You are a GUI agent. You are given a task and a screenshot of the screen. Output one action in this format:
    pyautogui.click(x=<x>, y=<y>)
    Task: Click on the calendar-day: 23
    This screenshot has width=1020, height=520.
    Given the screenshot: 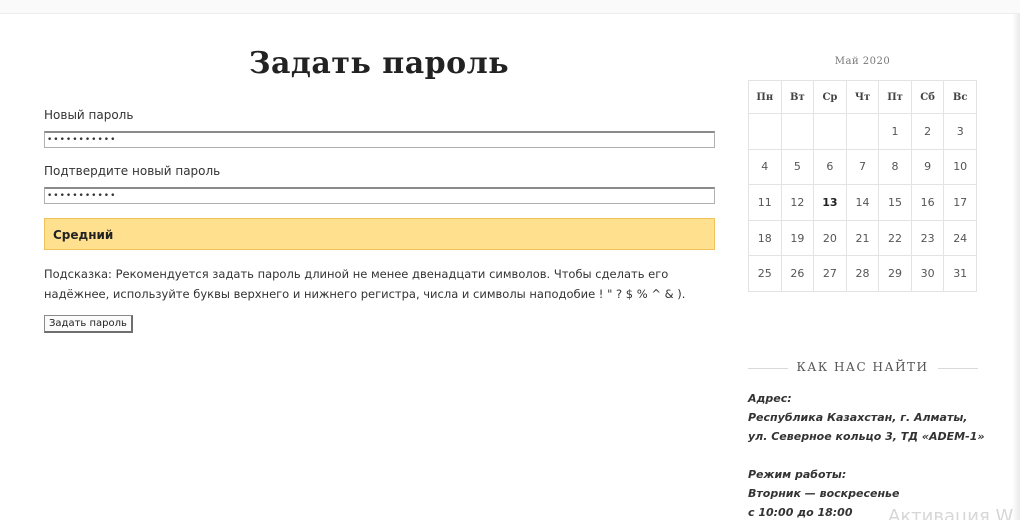 What is the action you would take?
    pyautogui.click(x=927, y=238)
    